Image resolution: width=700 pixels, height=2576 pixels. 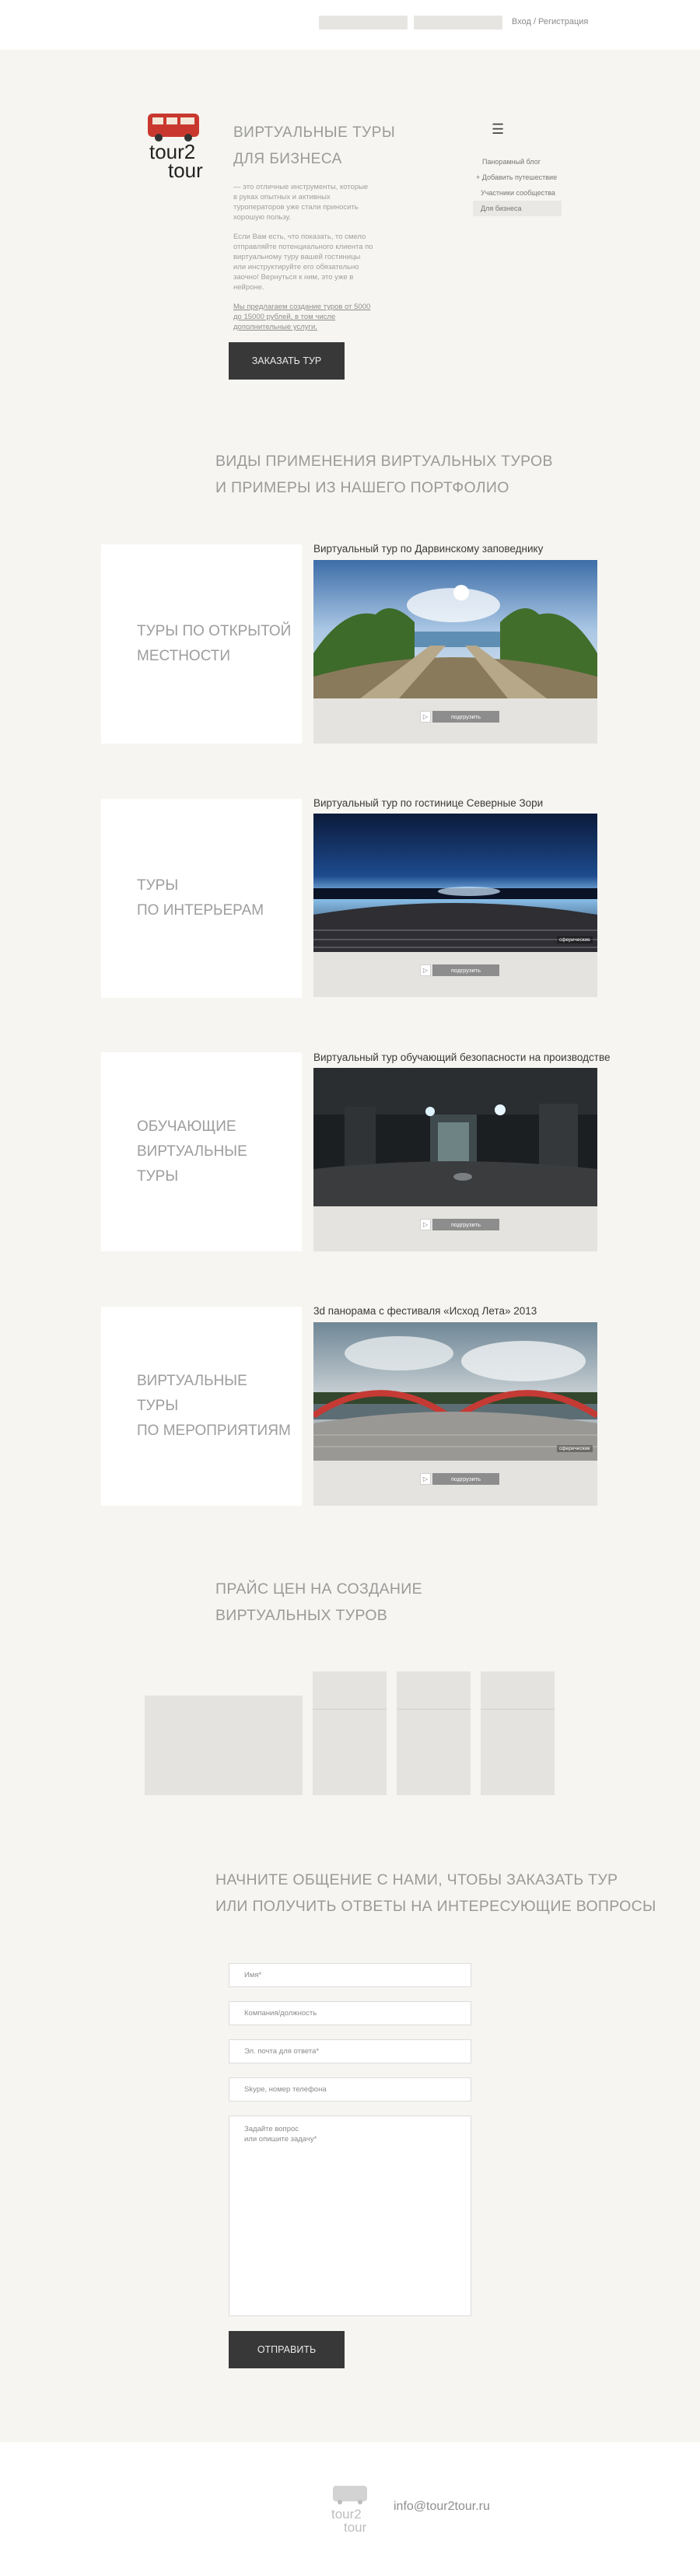 I want to click on category-label-line: Туры по открытой, so click(x=215, y=631).